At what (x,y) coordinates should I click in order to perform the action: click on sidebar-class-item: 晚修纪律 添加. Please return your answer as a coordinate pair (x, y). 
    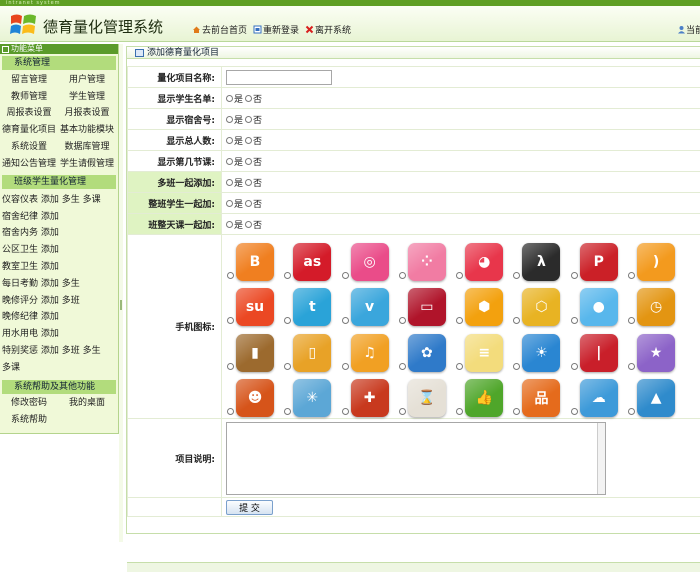
    Looking at the image, I should click on (59, 317).